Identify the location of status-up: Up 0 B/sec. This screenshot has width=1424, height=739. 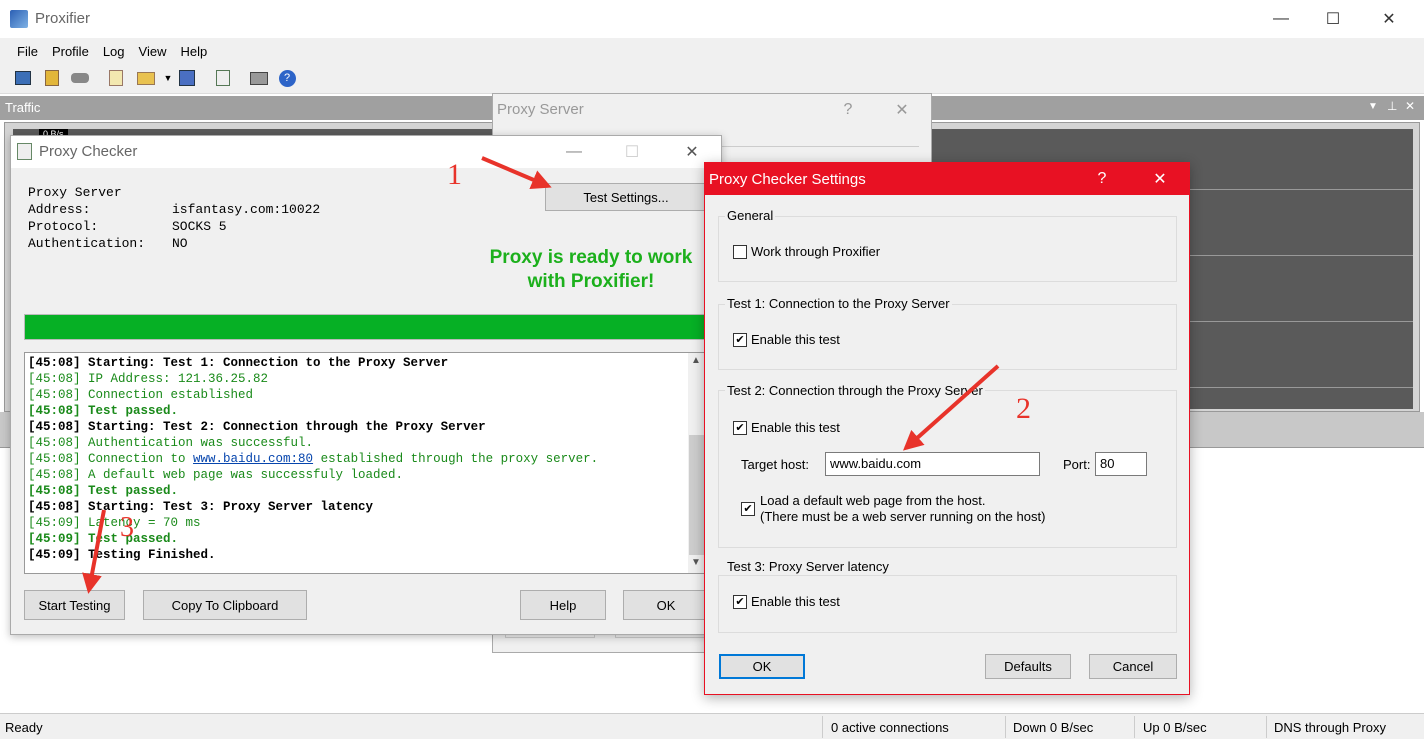
(1175, 727).